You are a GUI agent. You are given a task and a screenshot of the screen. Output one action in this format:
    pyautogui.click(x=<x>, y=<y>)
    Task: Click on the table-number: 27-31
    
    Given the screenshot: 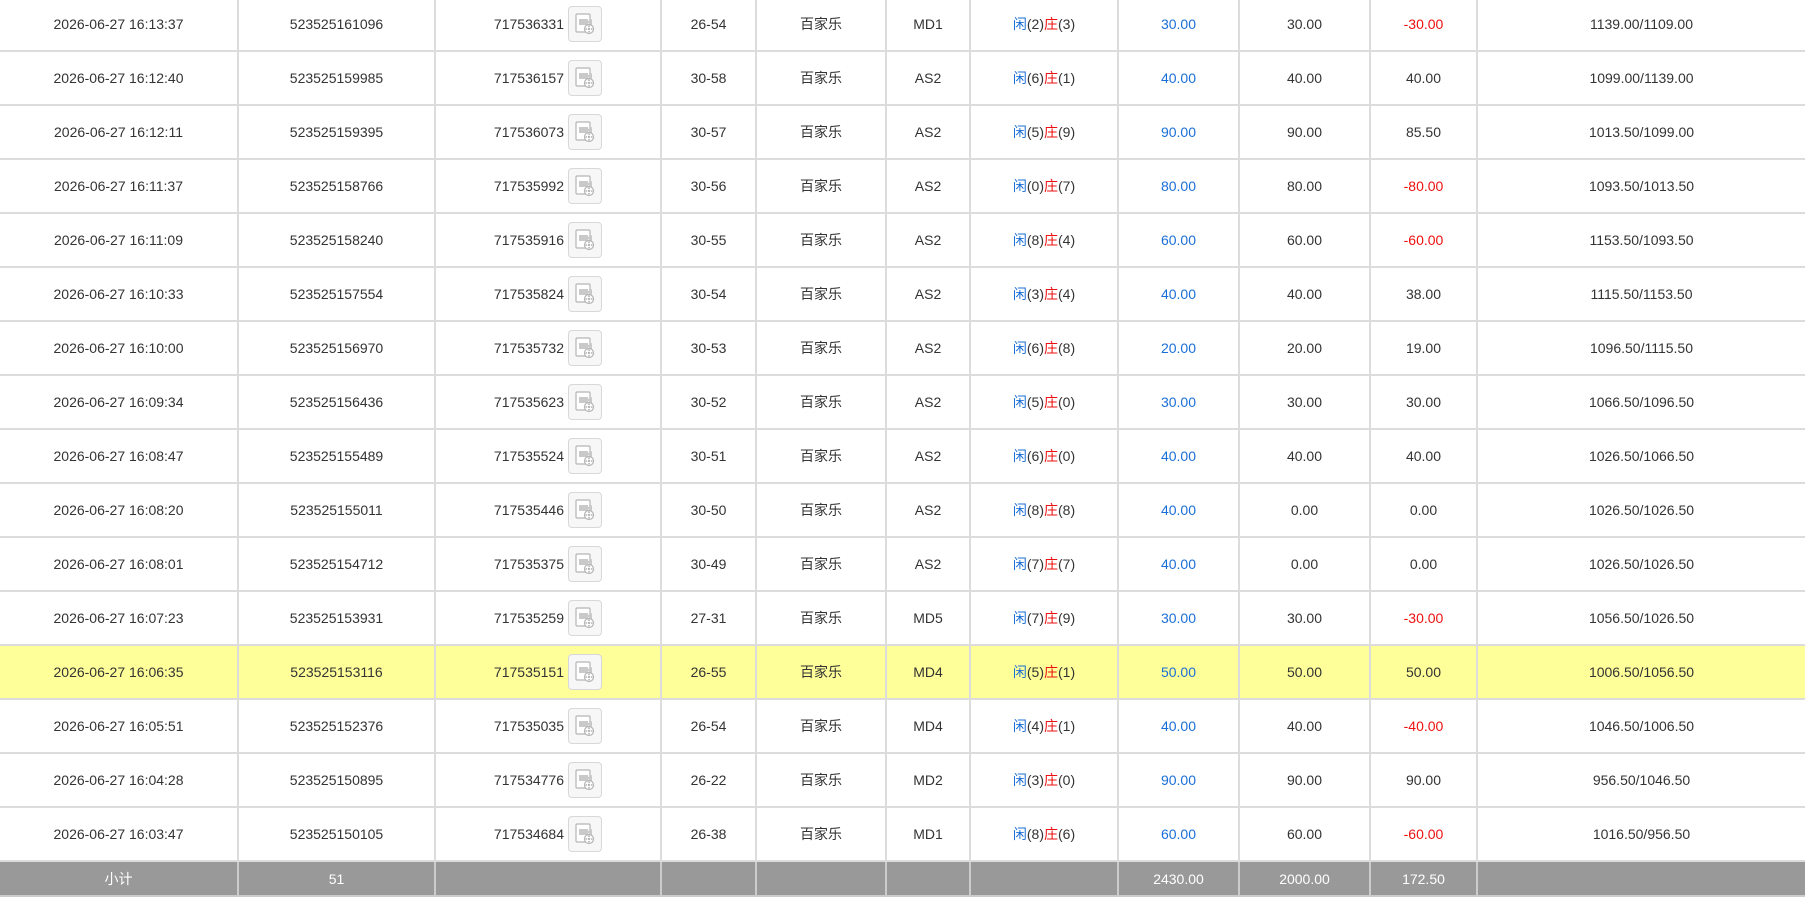 What is the action you would take?
    pyautogui.click(x=709, y=618)
    